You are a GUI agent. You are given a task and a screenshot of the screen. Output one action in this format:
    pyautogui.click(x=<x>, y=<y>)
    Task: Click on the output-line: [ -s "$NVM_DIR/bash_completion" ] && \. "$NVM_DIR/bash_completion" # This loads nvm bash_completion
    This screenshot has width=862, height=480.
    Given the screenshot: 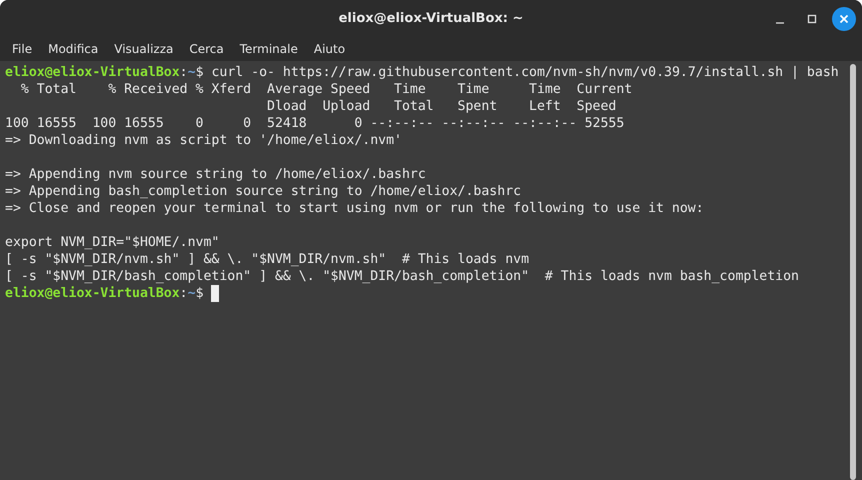 What is the action you would take?
    pyautogui.click(x=402, y=276)
    